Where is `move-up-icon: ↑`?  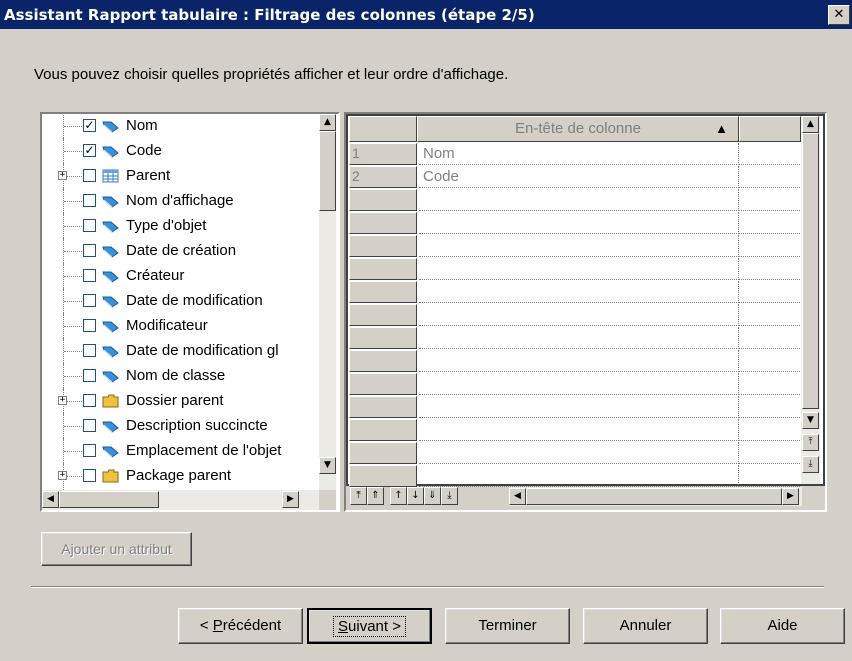 move-up-icon: ↑ is located at coordinates (398, 496).